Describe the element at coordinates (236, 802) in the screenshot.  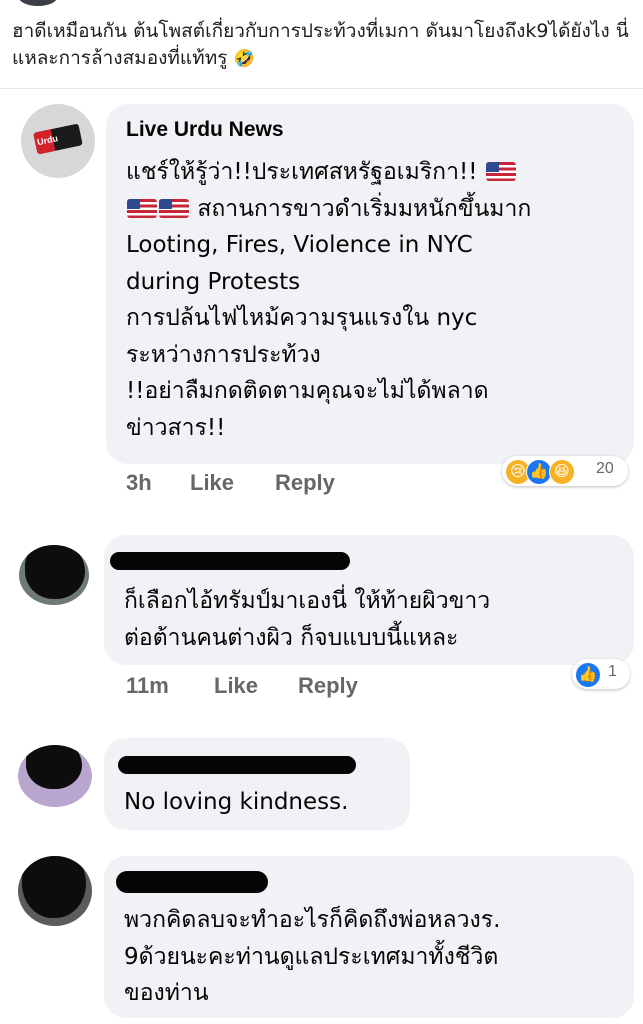
I see `comment-text: No loving kindness.` at that location.